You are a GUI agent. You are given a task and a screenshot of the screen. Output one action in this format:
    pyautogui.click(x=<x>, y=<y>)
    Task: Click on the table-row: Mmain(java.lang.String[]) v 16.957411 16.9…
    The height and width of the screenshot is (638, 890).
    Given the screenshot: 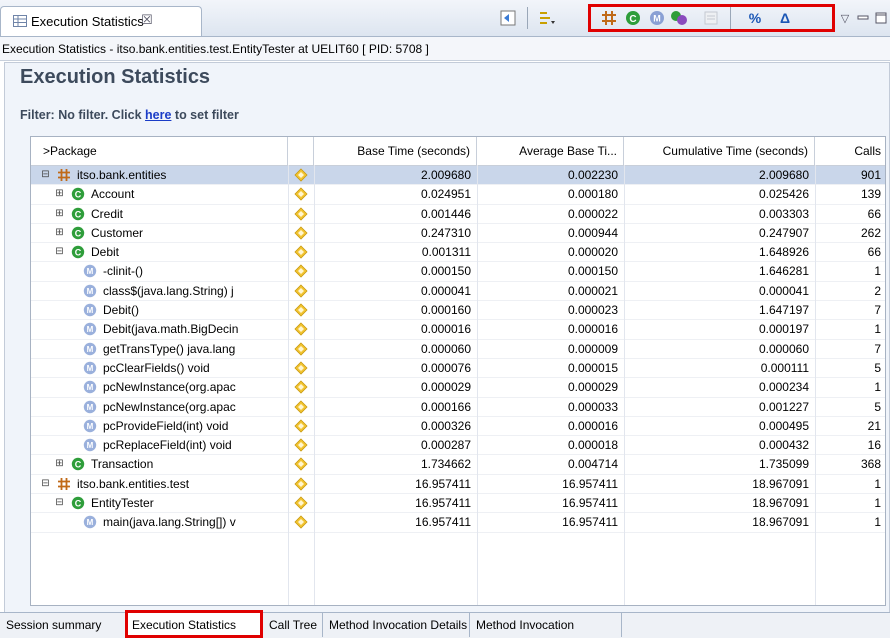 What is the action you would take?
    pyautogui.click(x=458, y=523)
    